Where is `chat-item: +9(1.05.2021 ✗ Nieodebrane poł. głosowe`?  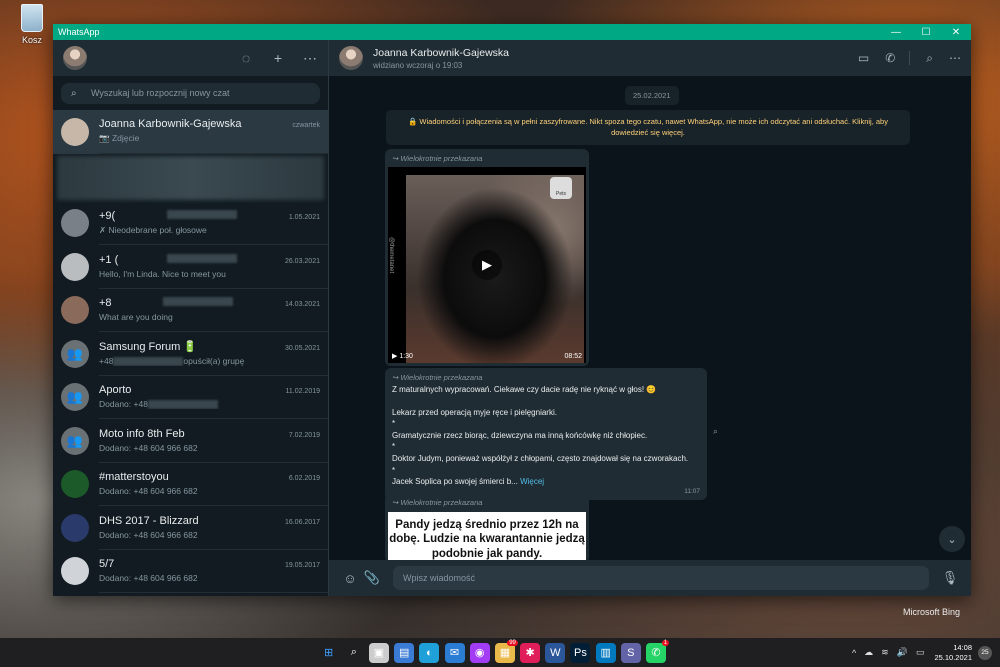
chat-item: +9(1.05.2021 ✗ Nieodebrane poł. głosowe is located at coordinates (190, 223).